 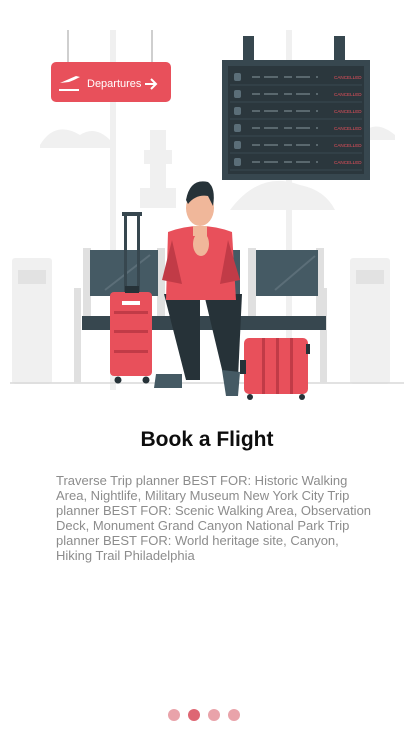 What do you see at coordinates (207, 439) in the screenshot?
I see `page-title: Book a Flight` at bounding box center [207, 439].